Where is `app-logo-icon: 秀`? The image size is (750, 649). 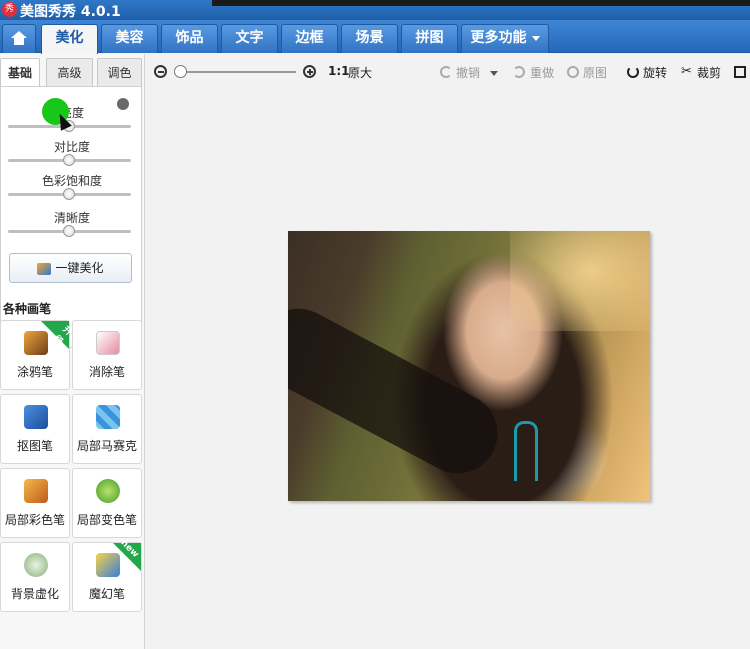 app-logo-icon: 秀 is located at coordinates (9, 9).